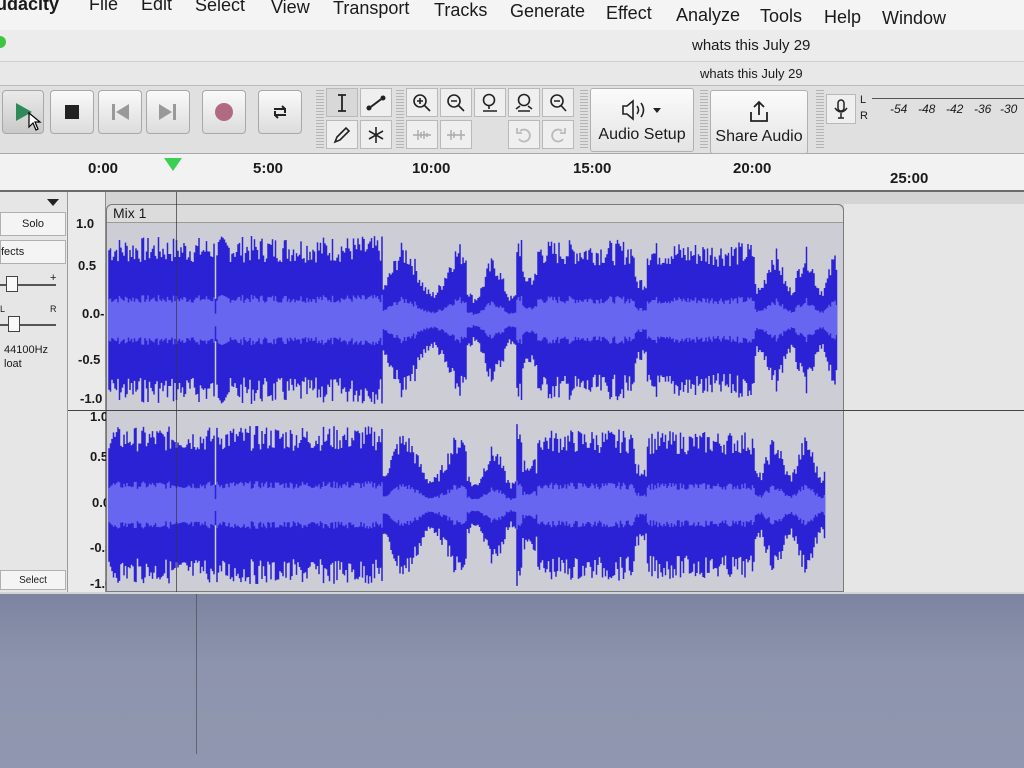 Image resolution: width=1024 pixels, height=768 pixels. Describe the element at coordinates (176, 392) in the screenshot. I see `playhead-line` at that location.